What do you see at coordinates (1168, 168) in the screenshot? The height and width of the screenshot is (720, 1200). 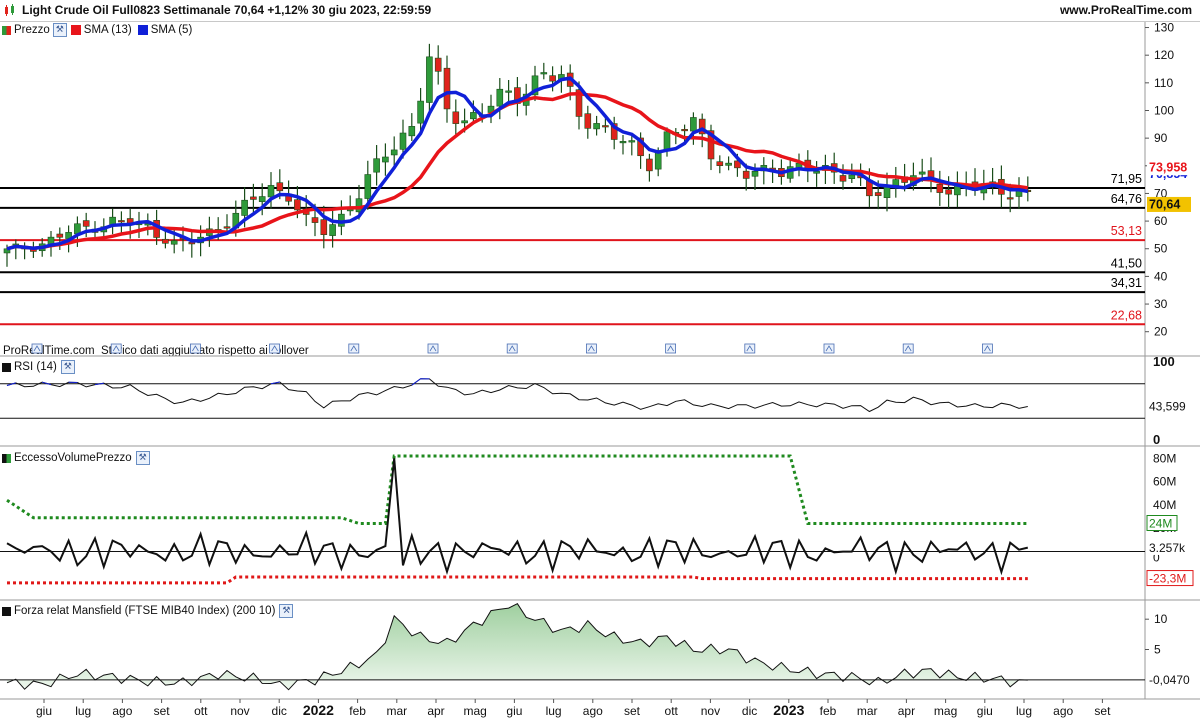 I see `sma13-last-label: 73,958` at bounding box center [1168, 168].